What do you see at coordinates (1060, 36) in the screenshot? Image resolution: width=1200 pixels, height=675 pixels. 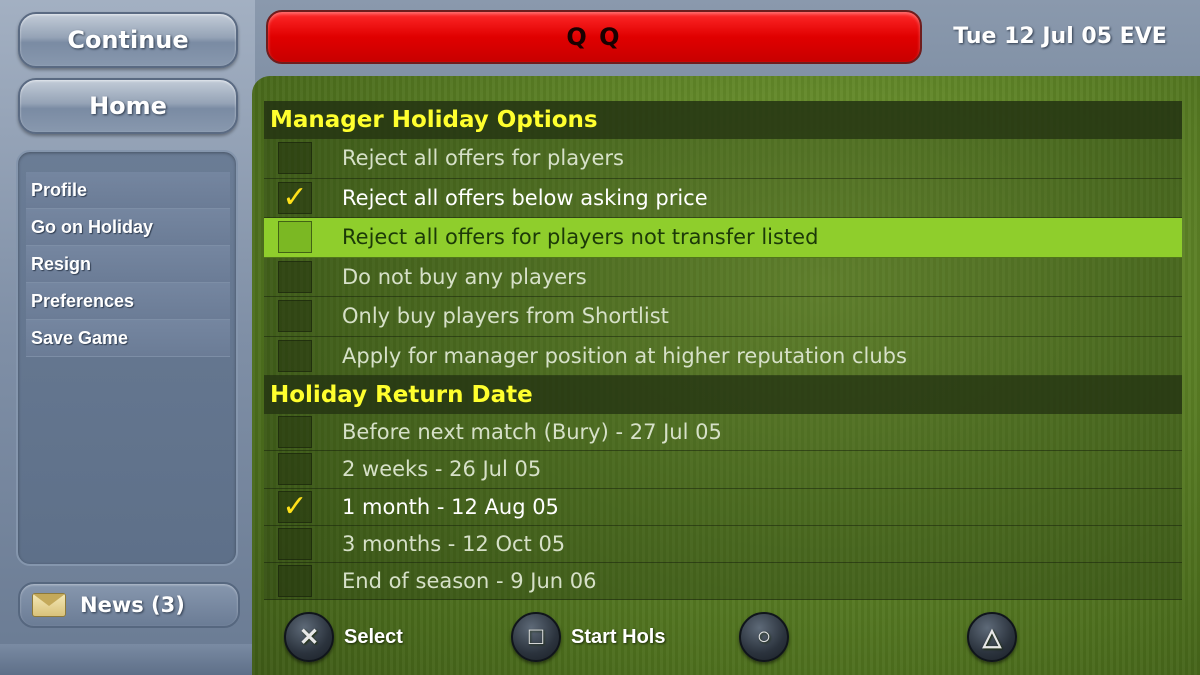 I see `game-date: Tue 12 Jul 05 EVE` at bounding box center [1060, 36].